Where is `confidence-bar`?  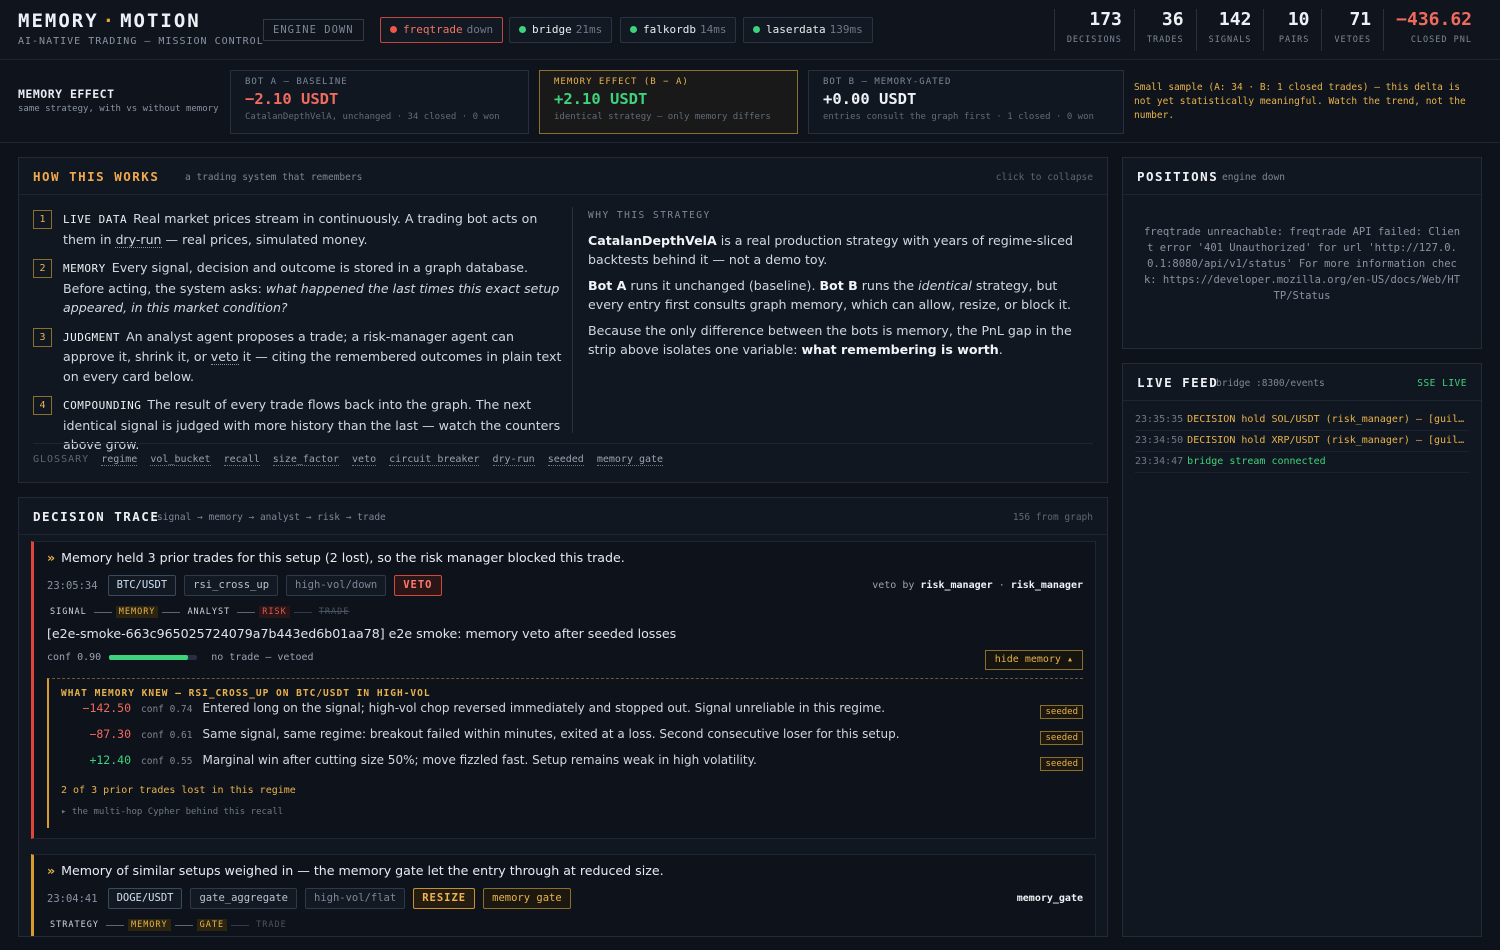
confidence-bar is located at coordinates (153, 657).